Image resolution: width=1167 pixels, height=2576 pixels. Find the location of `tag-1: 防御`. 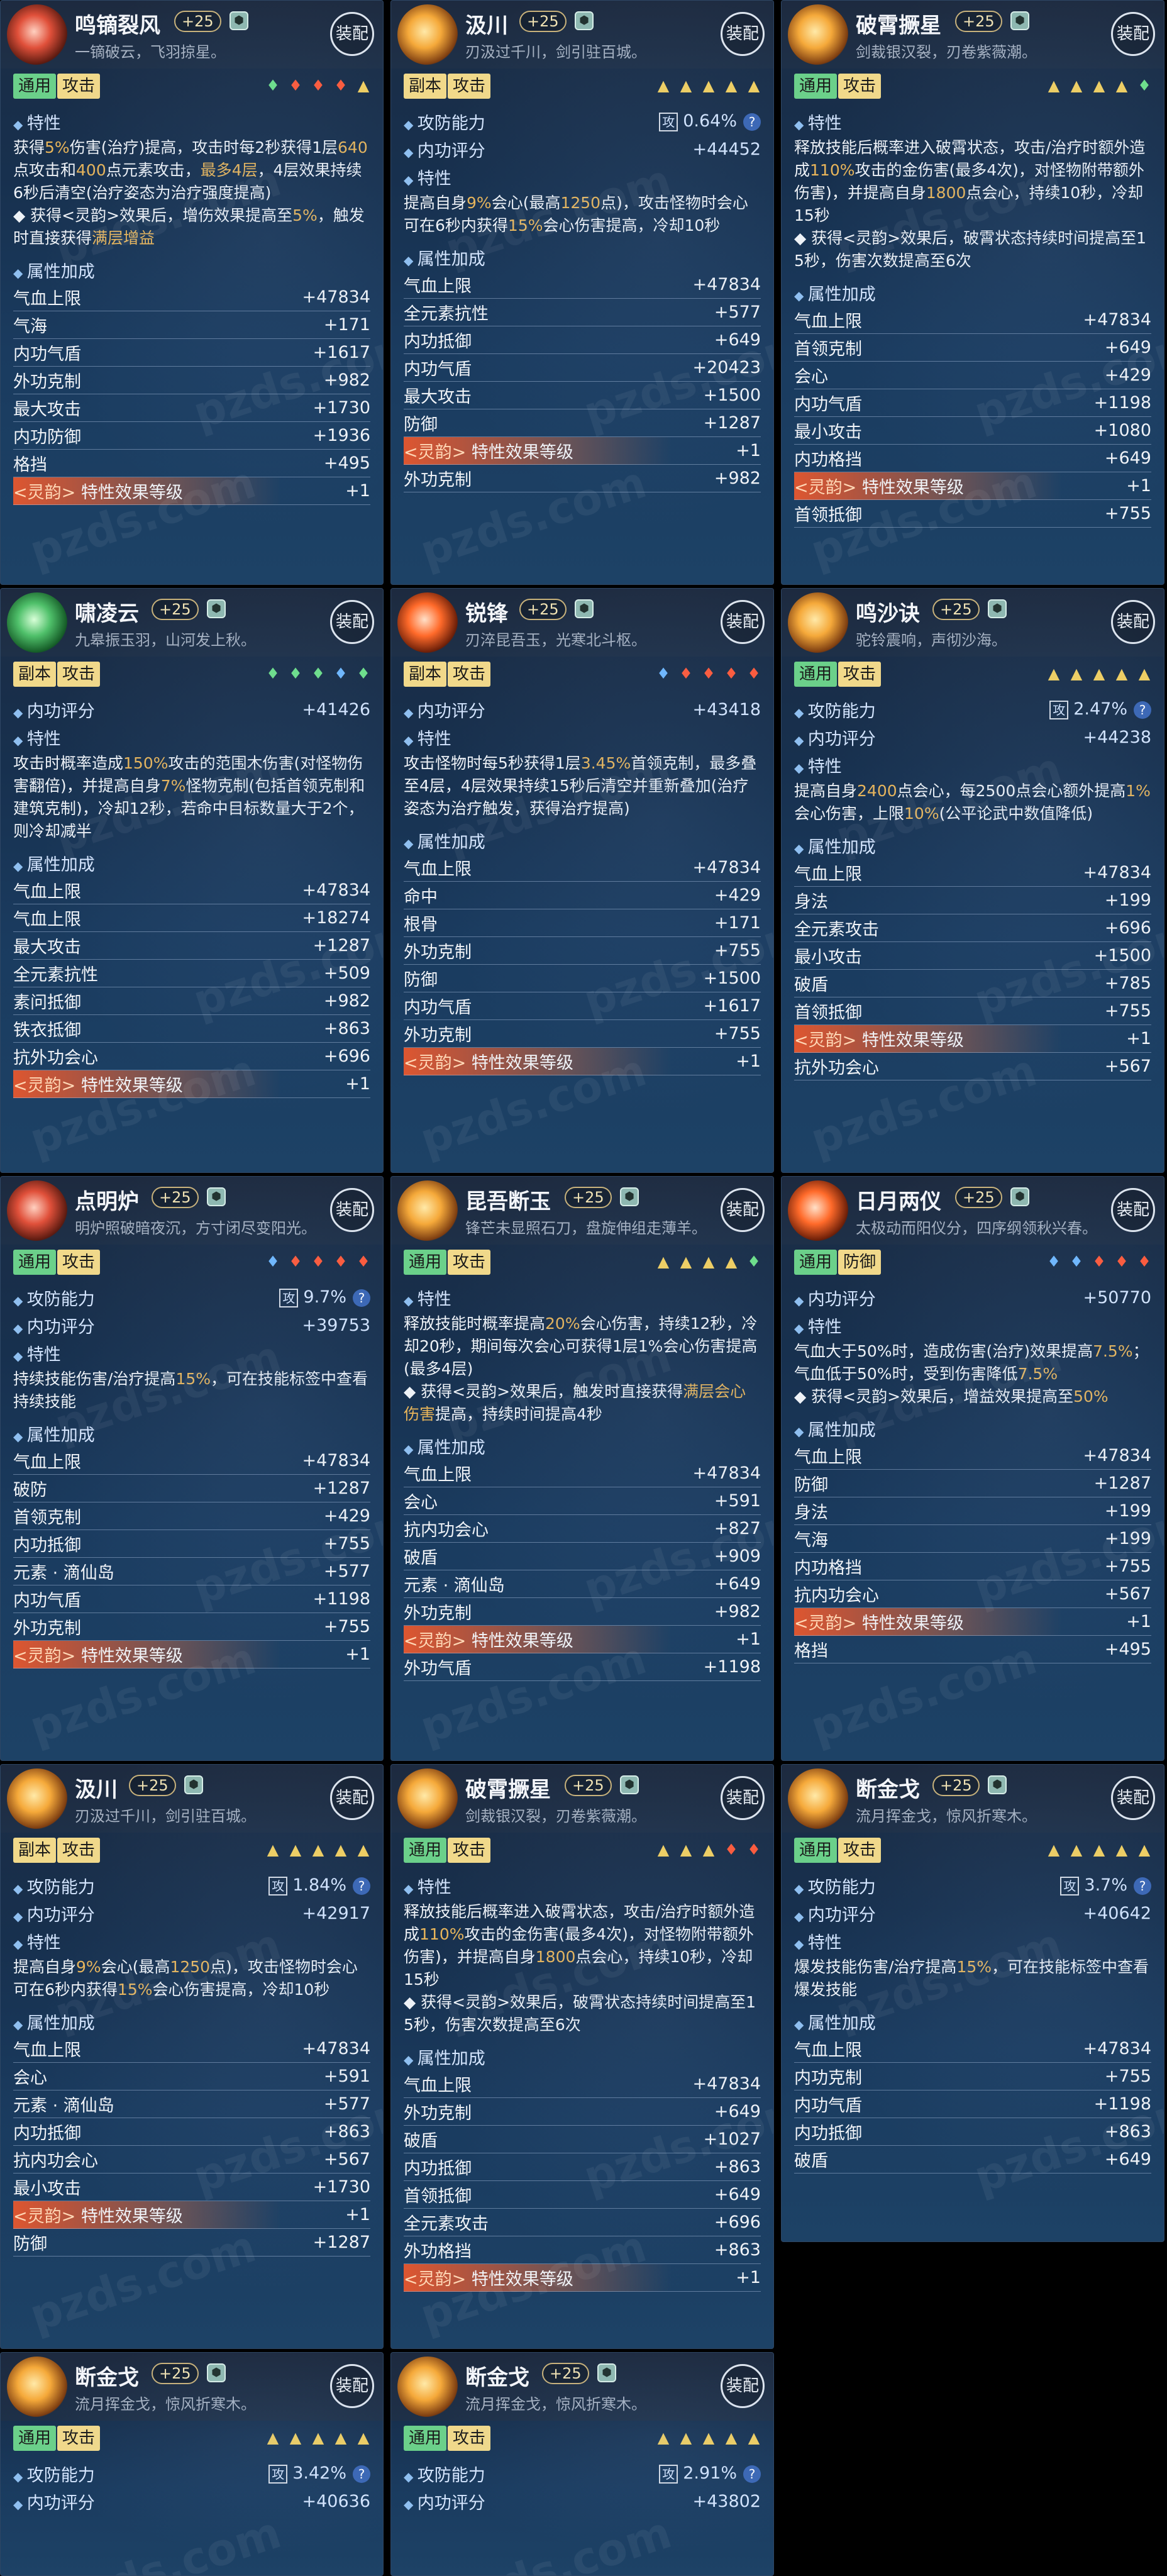

tag-1: 防御 is located at coordinates (860, 1262).